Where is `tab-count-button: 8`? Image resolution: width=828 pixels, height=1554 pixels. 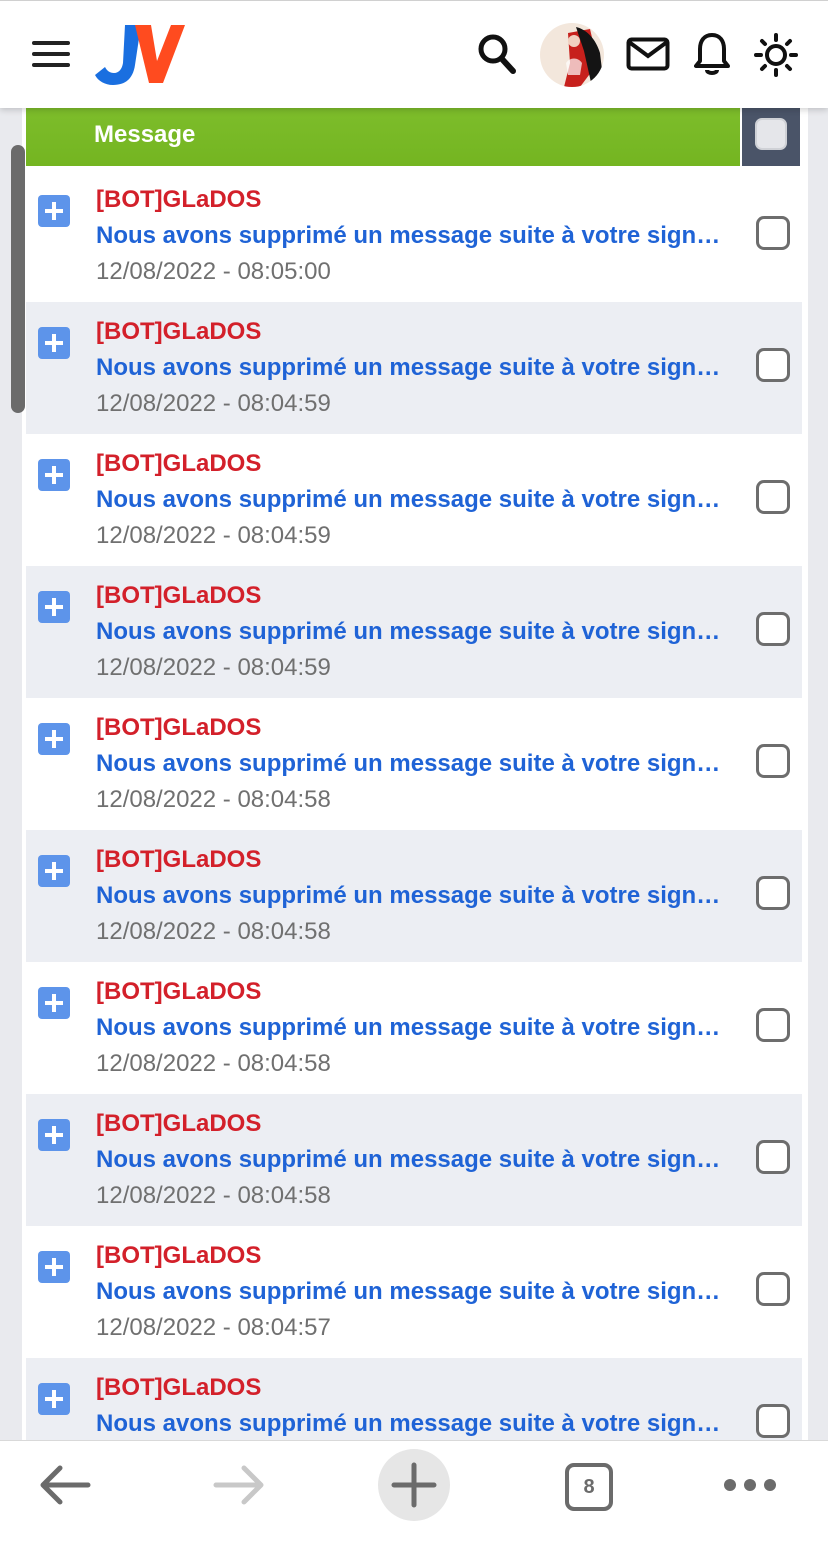 tab-count-button: 8 is located at coordinates (589, 1487).